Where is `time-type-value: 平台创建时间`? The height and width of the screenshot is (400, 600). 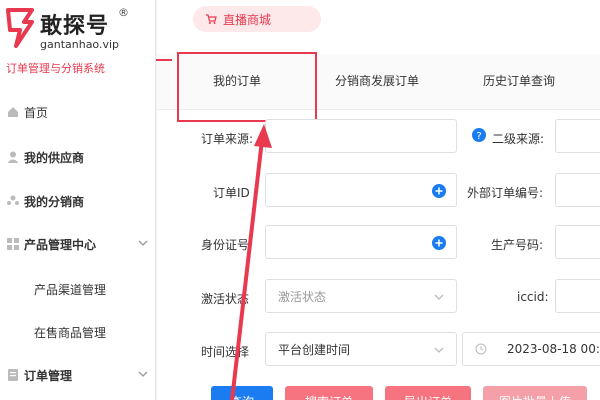
time-type-value: 平台创建时间 is located at coordinates (314, 349).